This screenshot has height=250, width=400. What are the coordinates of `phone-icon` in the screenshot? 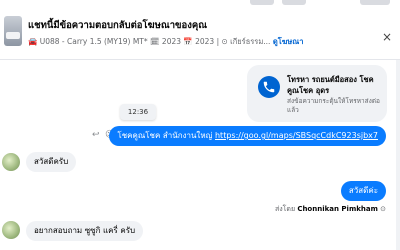 It's located at (269, 87).